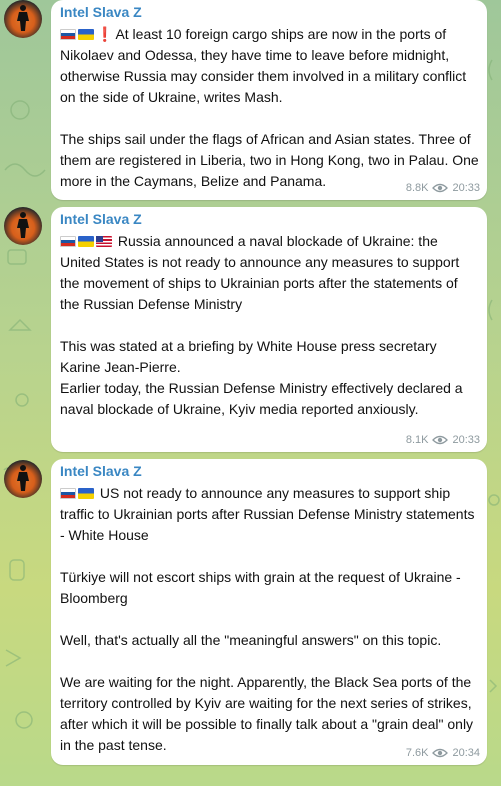  I want to click on message-meta: 8.1K 20:33, so click(443, 440).